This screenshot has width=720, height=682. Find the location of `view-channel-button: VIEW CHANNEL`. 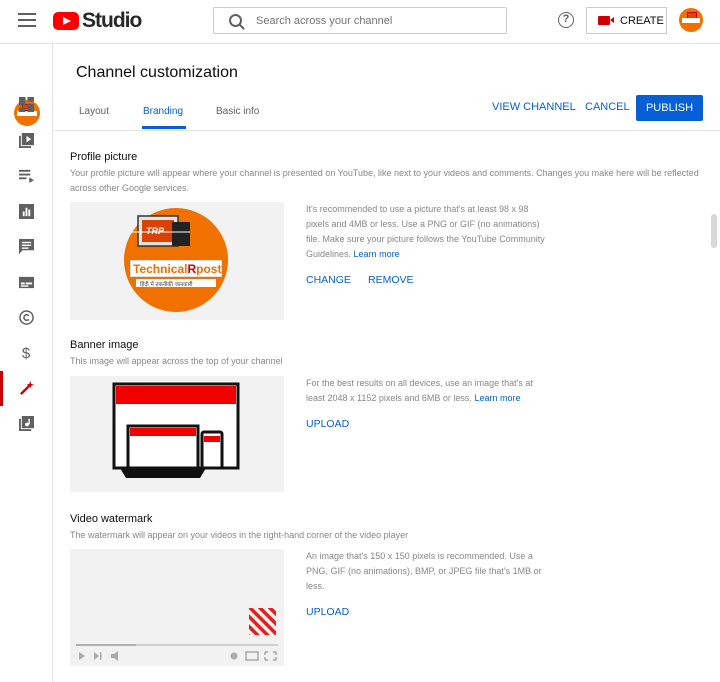

view-channel-button: VIEW CHANNEL is located at coordinates (534, 107).